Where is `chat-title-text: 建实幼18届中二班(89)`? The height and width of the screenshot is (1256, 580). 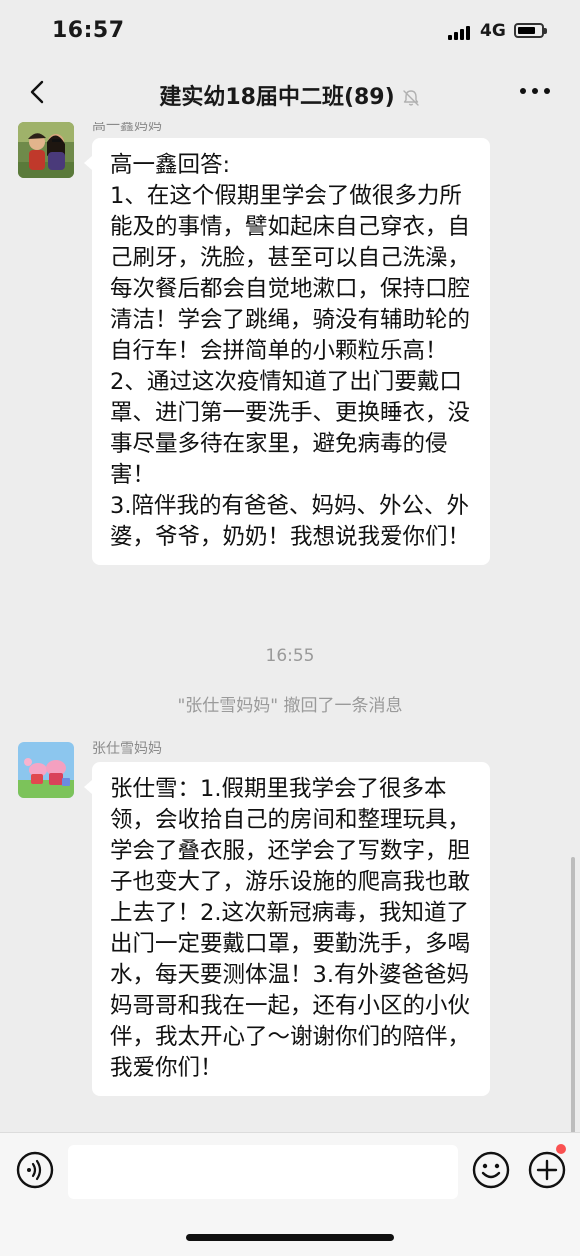 chat-title-text: 建实幼18届中二班(89) is located at coordinates (277, 97).